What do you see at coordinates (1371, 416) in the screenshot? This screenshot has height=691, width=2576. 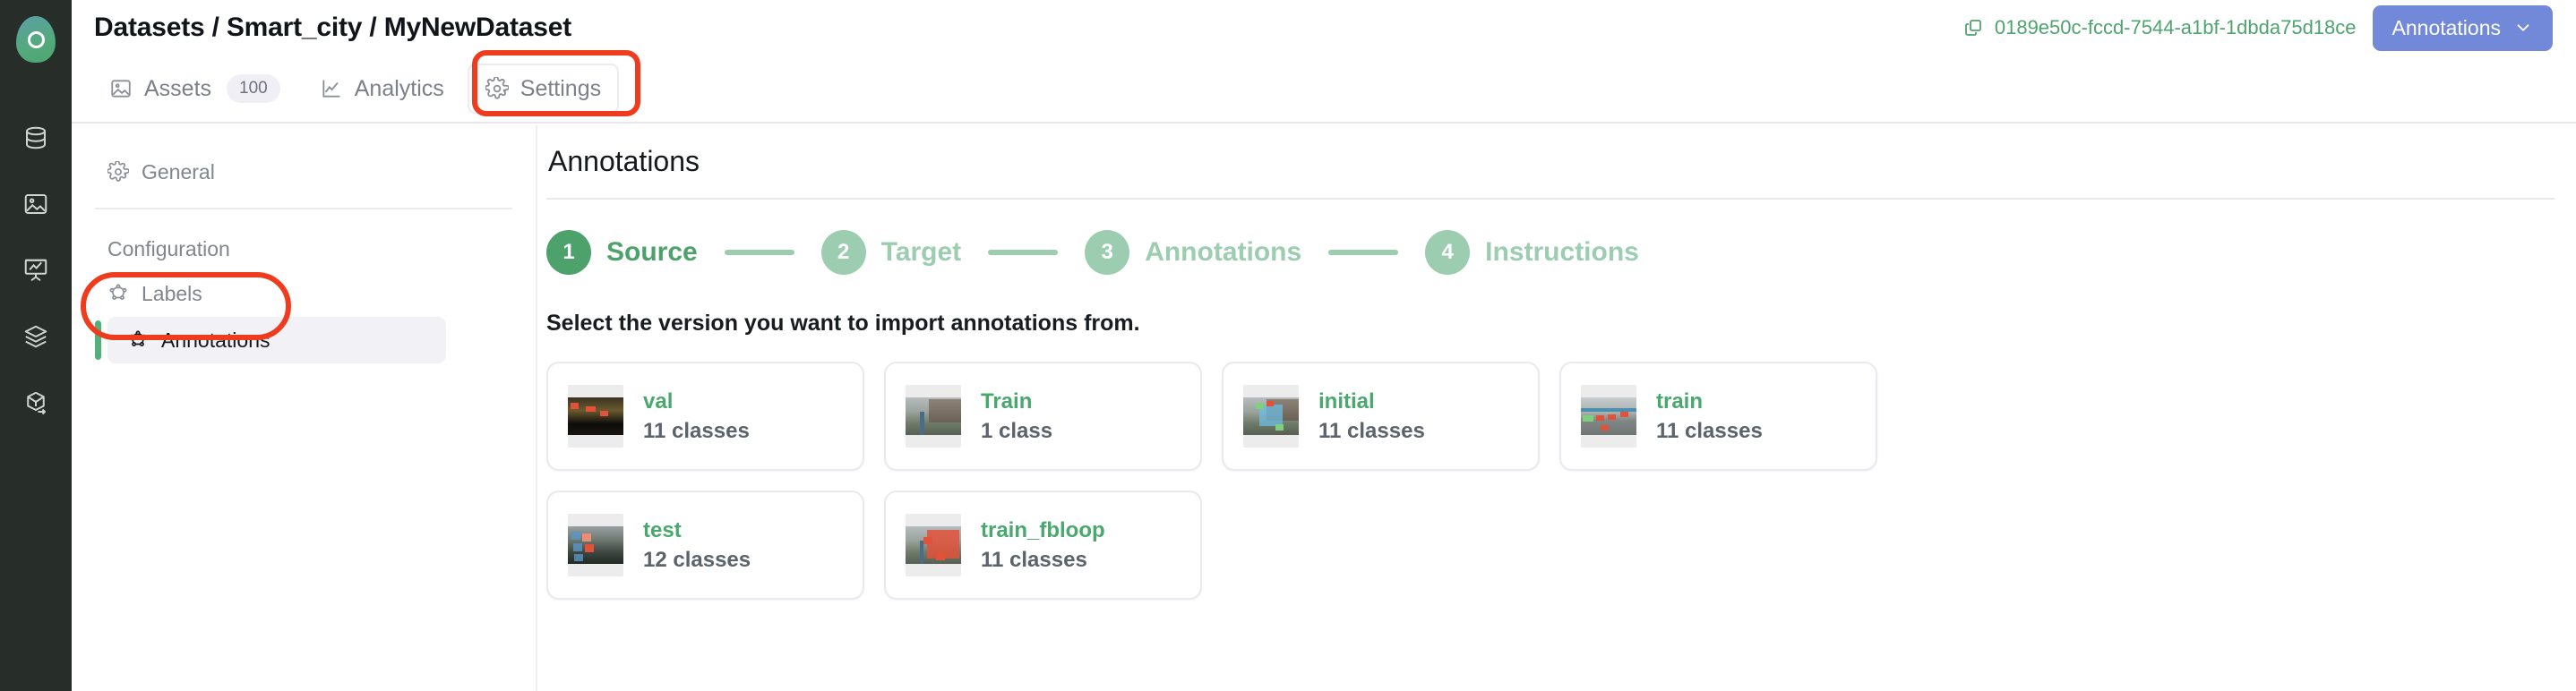 I see `version-meta: initial 11 classes` at bounding box center [1371, 416].